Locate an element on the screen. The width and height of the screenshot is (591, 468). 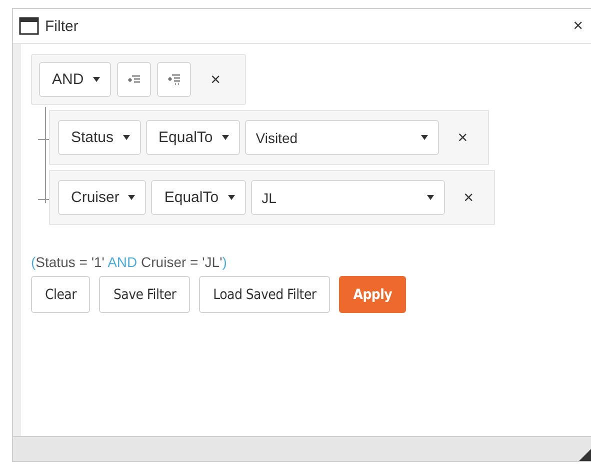
window-icon is located at coordinates (29, 26).